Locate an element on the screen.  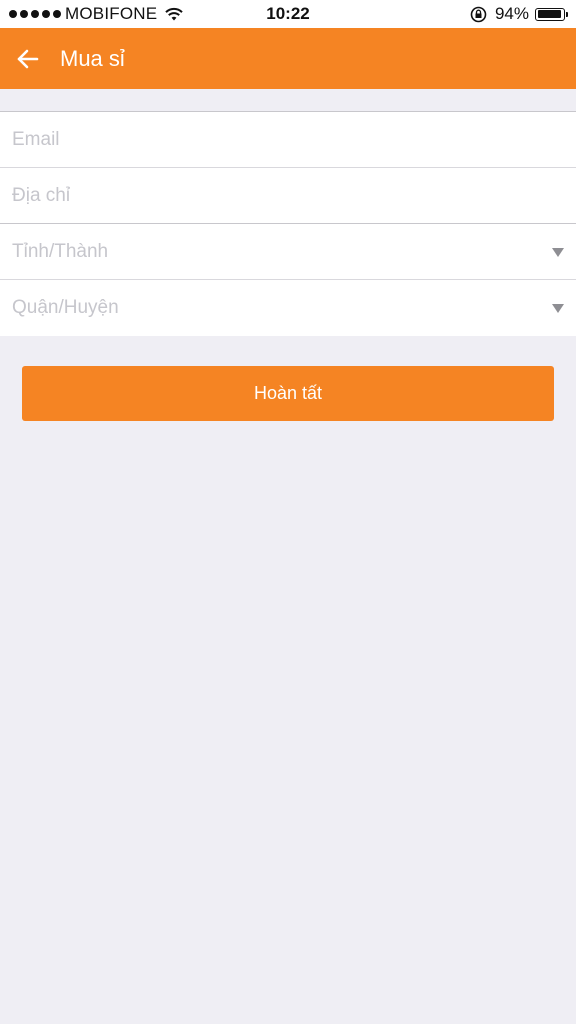
battery-percent: 94% is located at coordinates (511, 13).